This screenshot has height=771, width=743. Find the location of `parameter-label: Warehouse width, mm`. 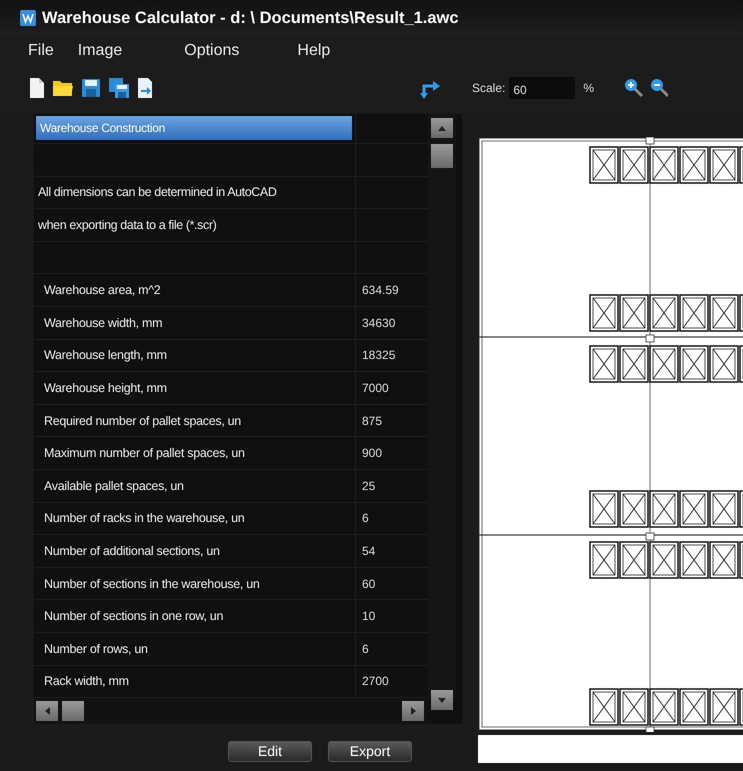

parameter-label: Warehouse width, mm is located at coordinates (103, 323).